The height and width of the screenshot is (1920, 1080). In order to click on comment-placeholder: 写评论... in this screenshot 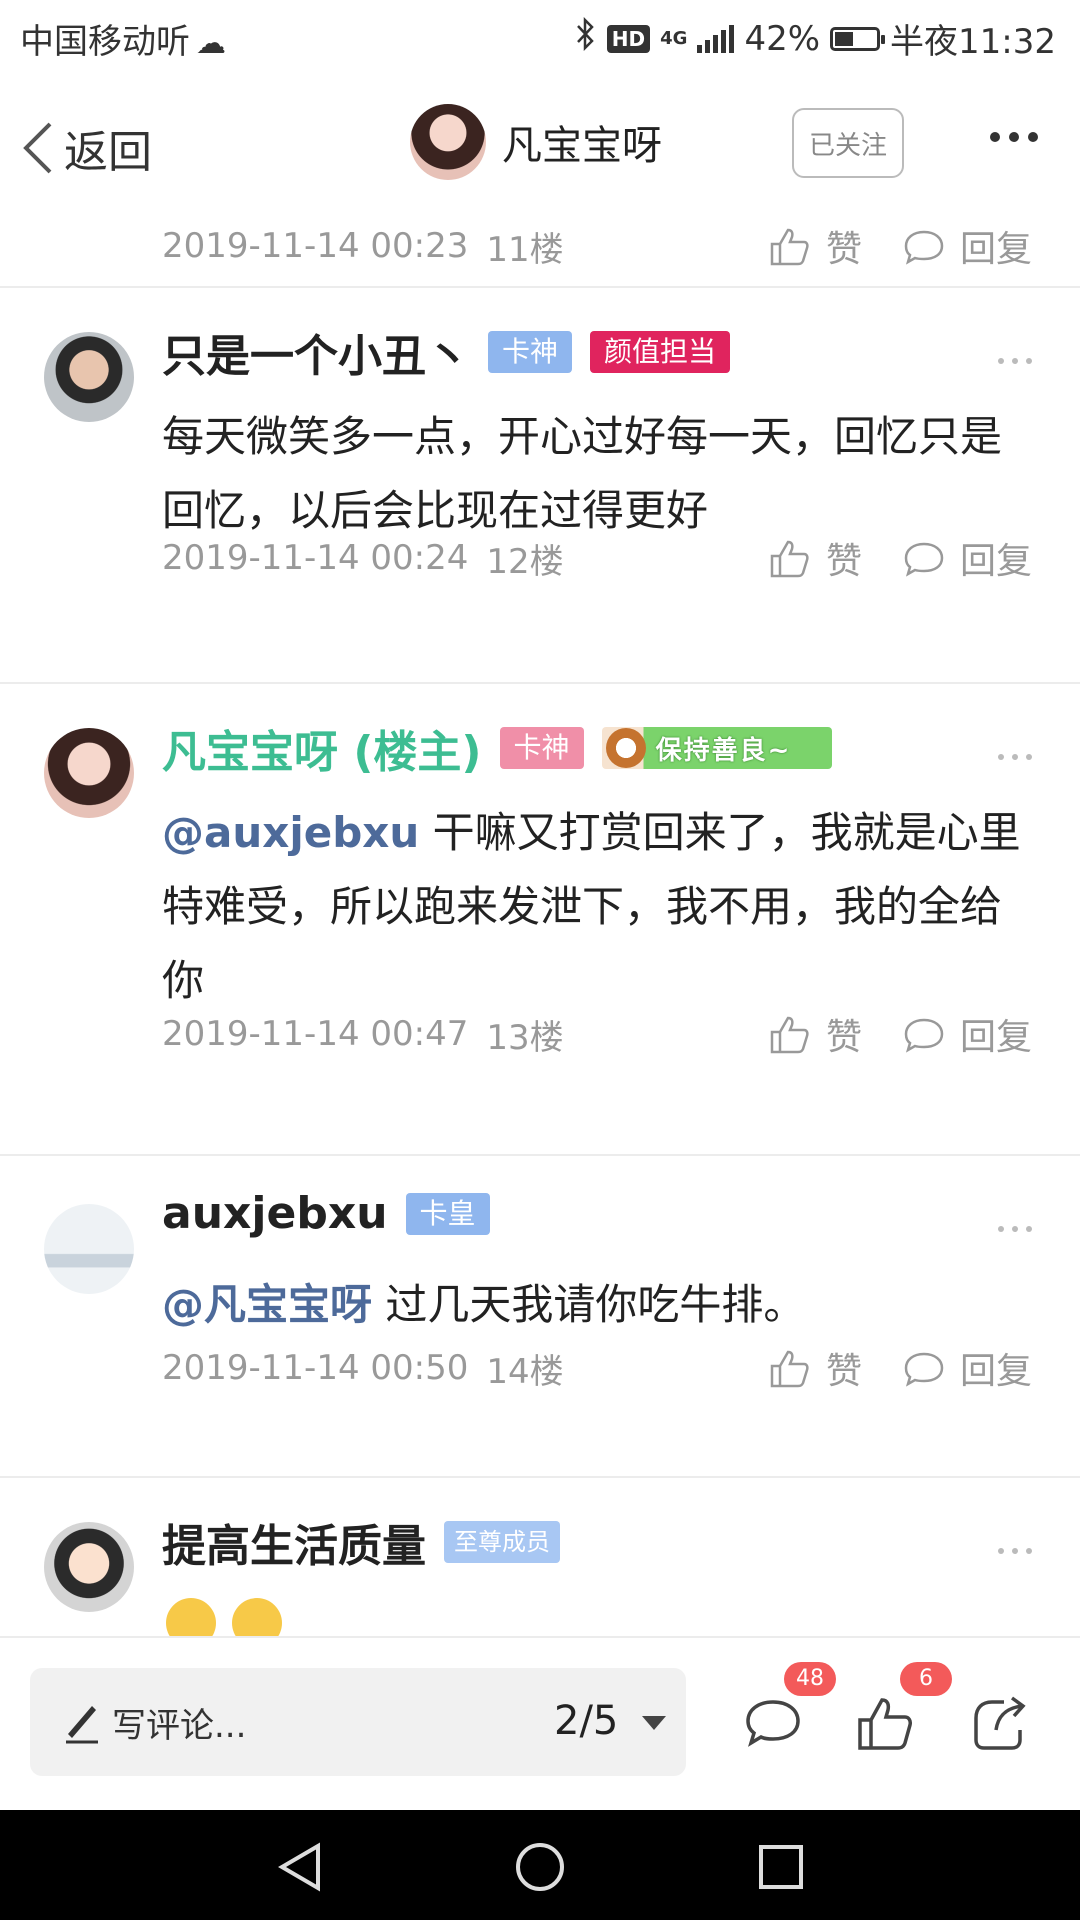, I will do `click(179, 1726)`.